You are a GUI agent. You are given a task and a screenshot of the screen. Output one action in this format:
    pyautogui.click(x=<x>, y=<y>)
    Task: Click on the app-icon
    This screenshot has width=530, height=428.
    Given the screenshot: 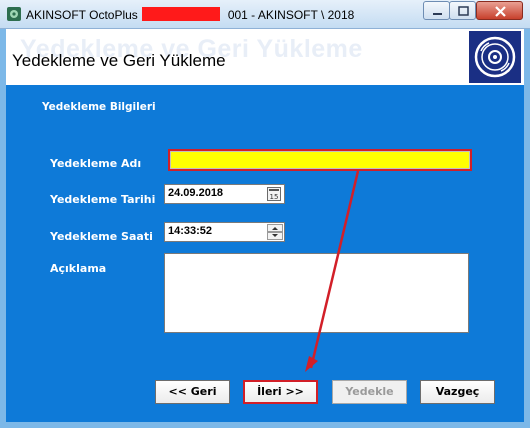 What is the action you would take?
    pyautogui.click(x=14, y=14)
    